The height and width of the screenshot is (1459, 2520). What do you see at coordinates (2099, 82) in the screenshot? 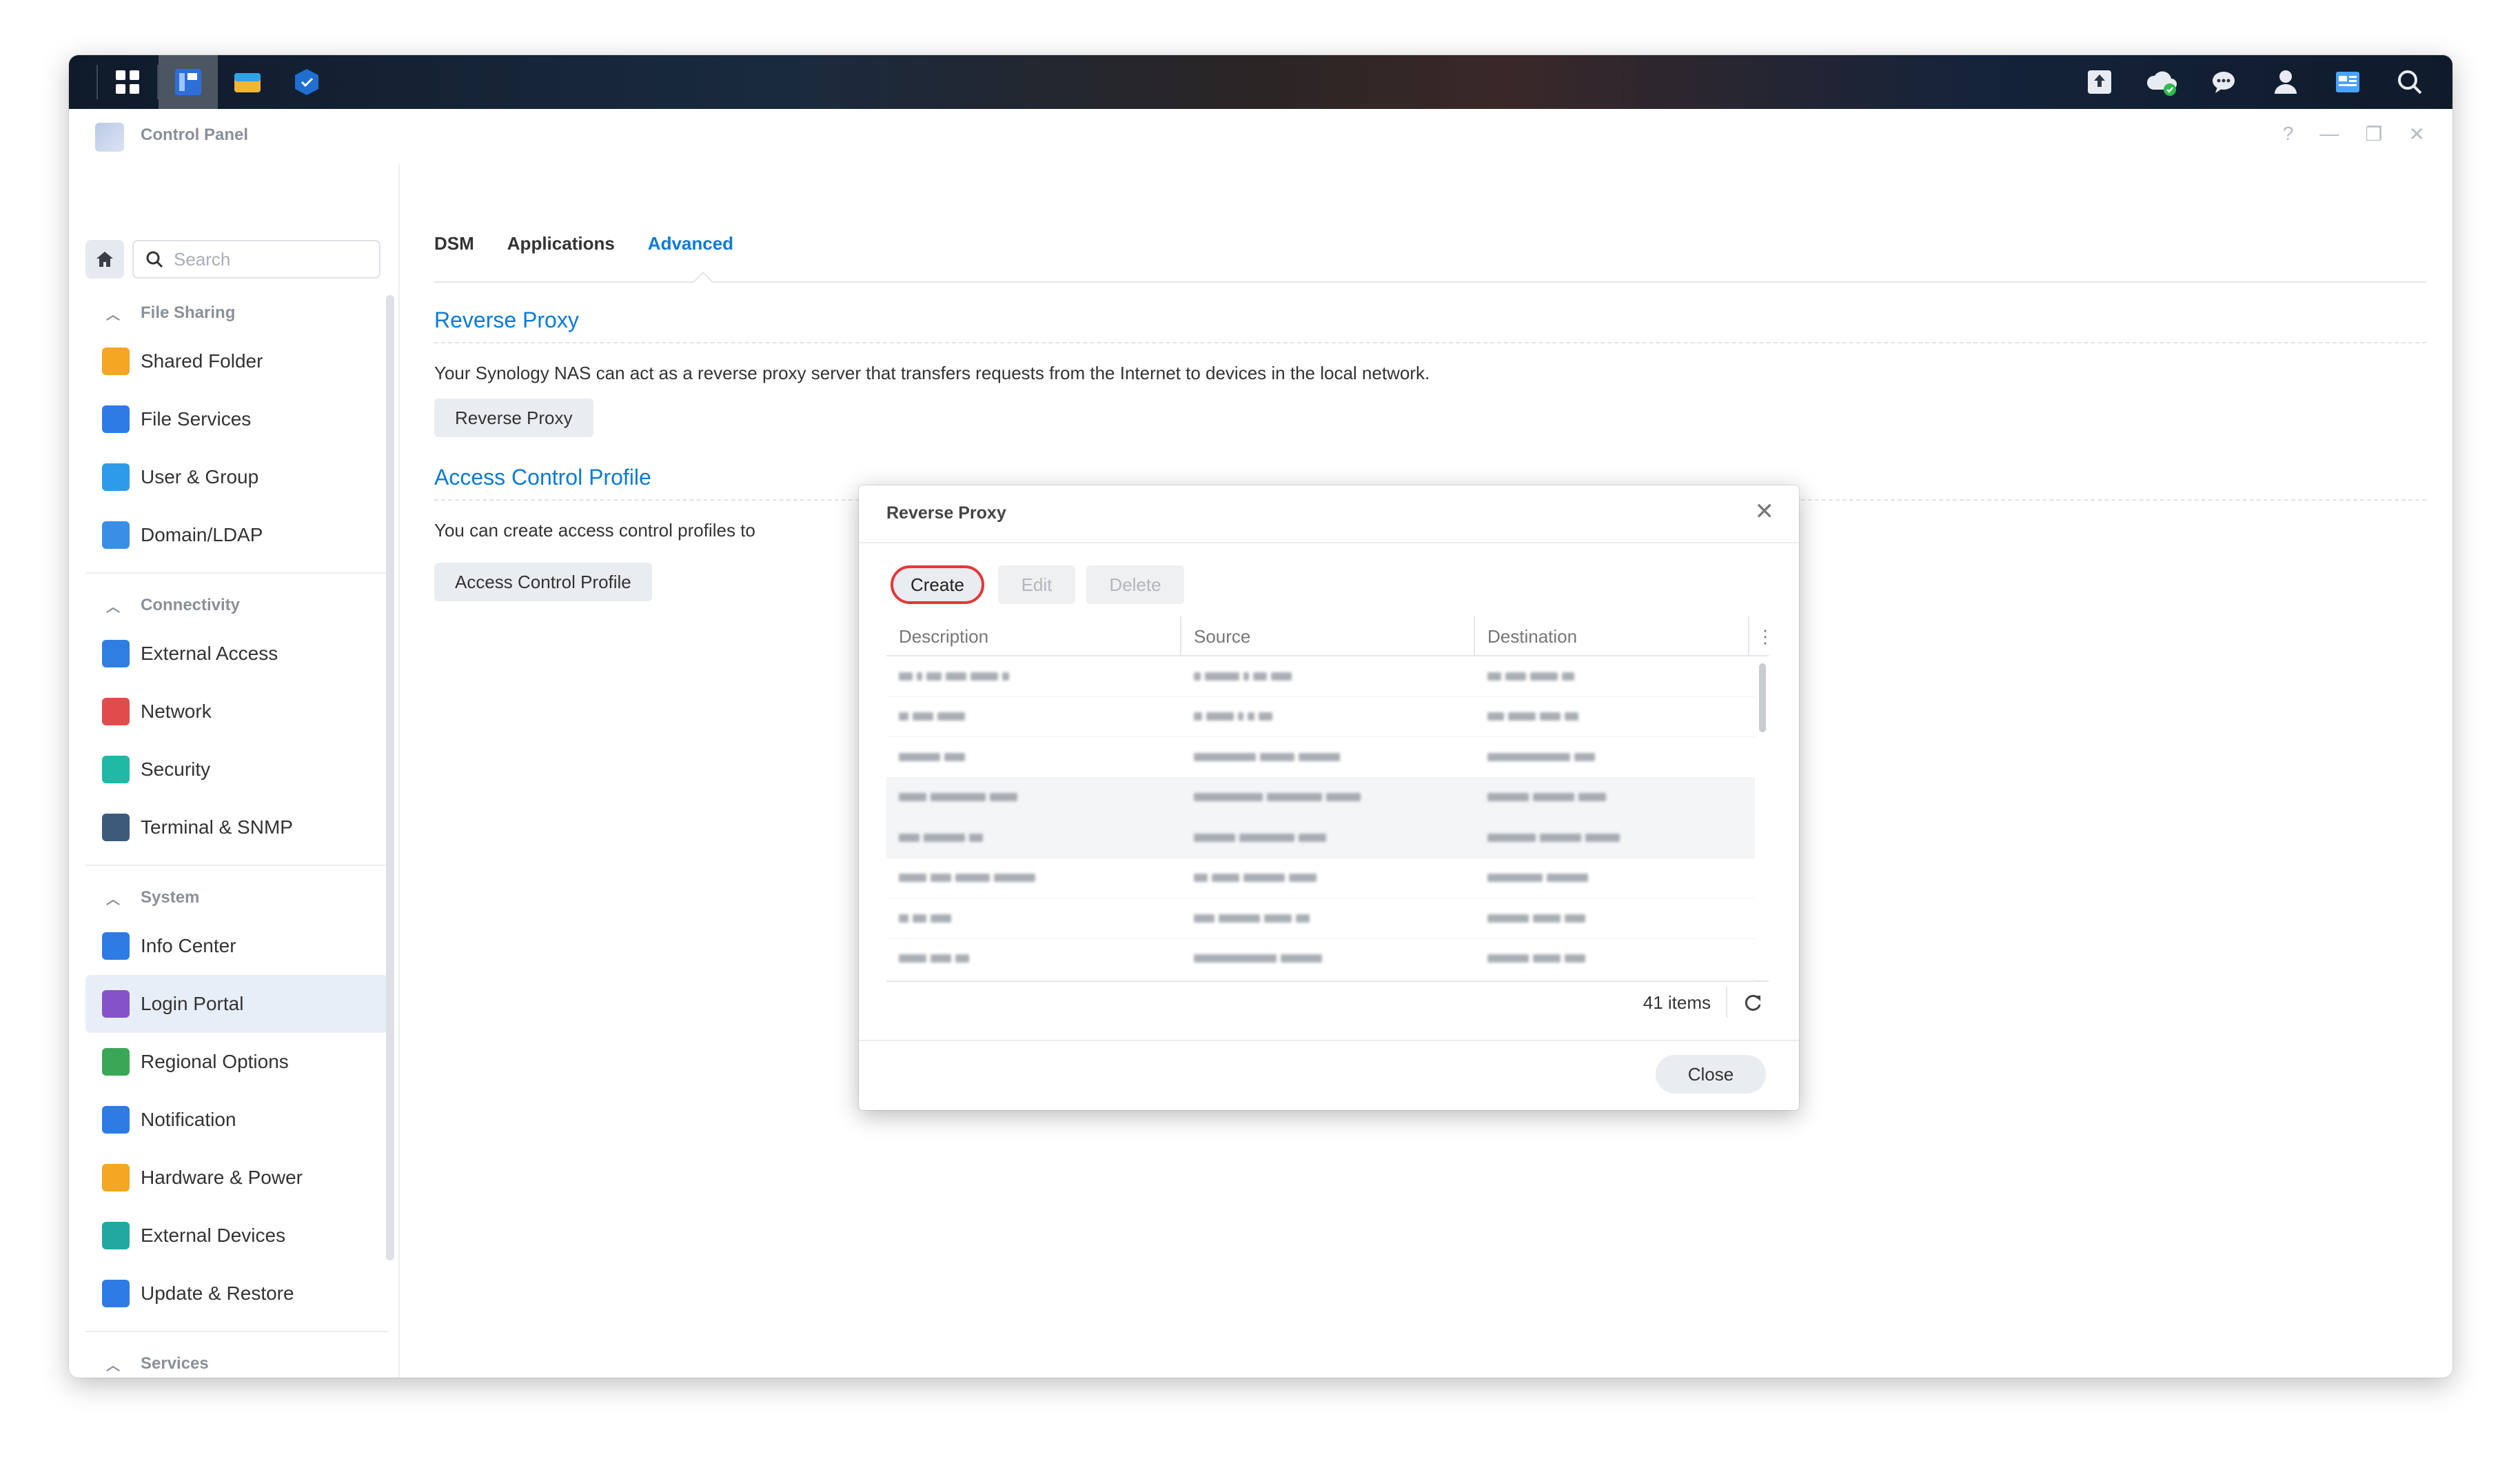
I see `upload-icon` at bounding box center [2099, 82].